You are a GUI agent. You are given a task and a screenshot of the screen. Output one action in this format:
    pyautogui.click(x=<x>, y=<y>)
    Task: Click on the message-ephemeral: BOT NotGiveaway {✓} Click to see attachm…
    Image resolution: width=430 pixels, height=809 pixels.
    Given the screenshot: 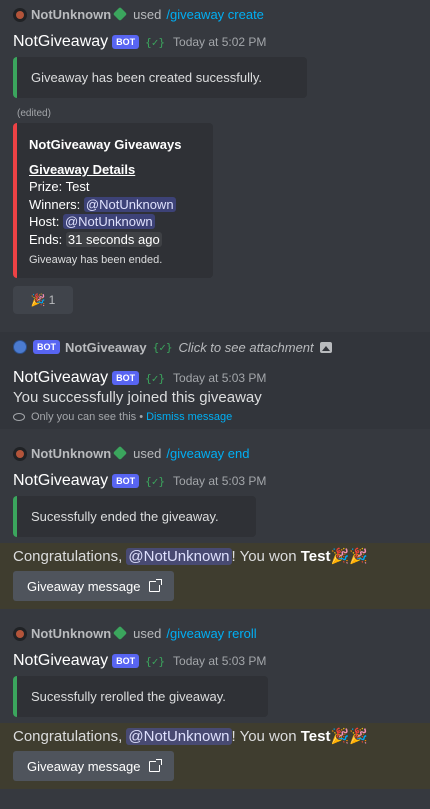 What is the action you would take?
    pyautogui.click(x=215, y=380)
    